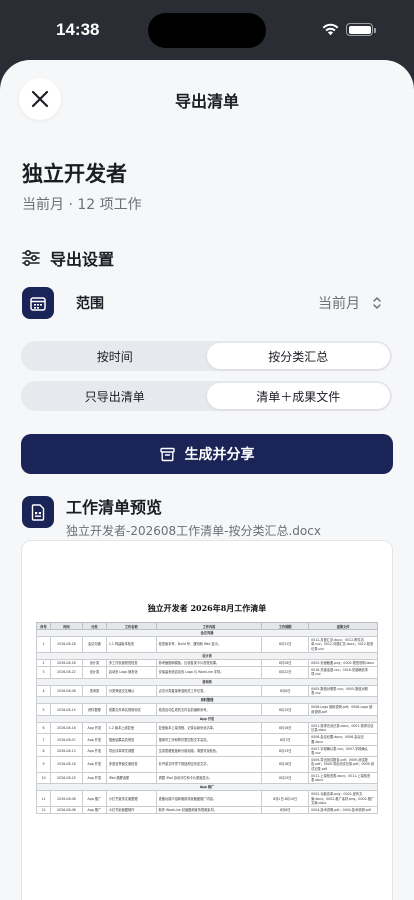 Image resolution: width=414 pixels, height=900 pixels. Describe the element at coordinates (193, 531) in the screenshot. I see `preview-filename: 独立开发者-202608工作清单-按分类汇总.docx` at that location.